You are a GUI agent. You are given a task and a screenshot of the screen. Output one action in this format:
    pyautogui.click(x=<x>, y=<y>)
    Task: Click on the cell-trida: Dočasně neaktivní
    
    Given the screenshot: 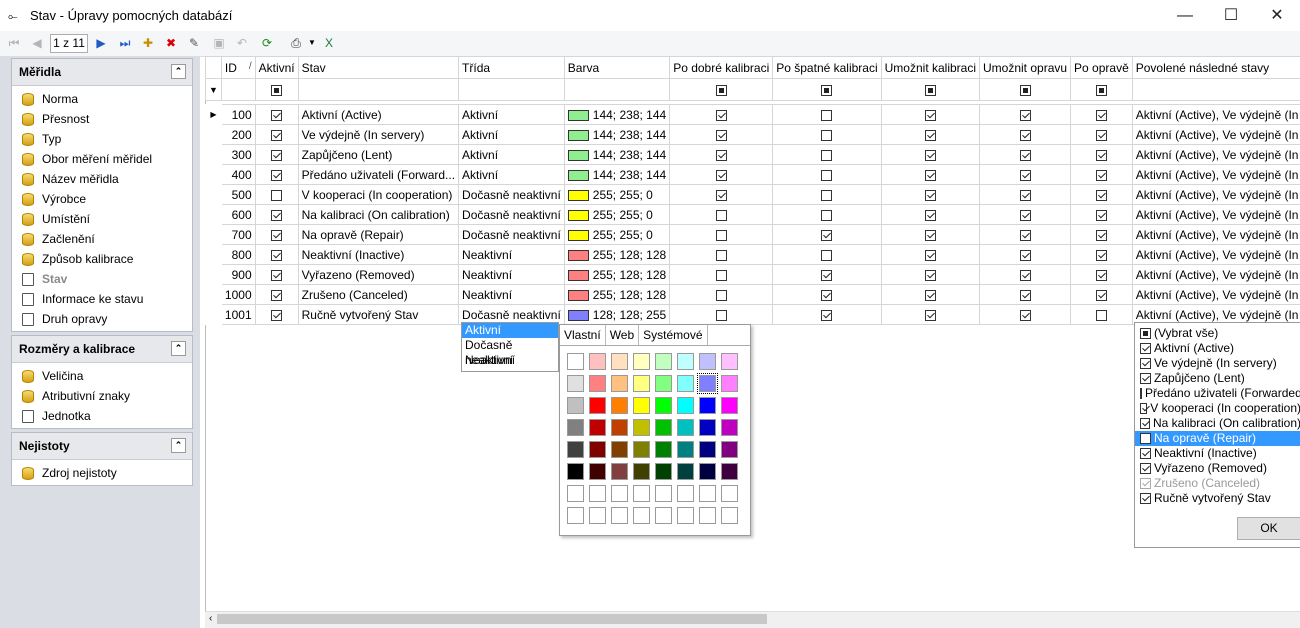 What is the action you would take?
    pyautogui.click(x=511, y=234)
    